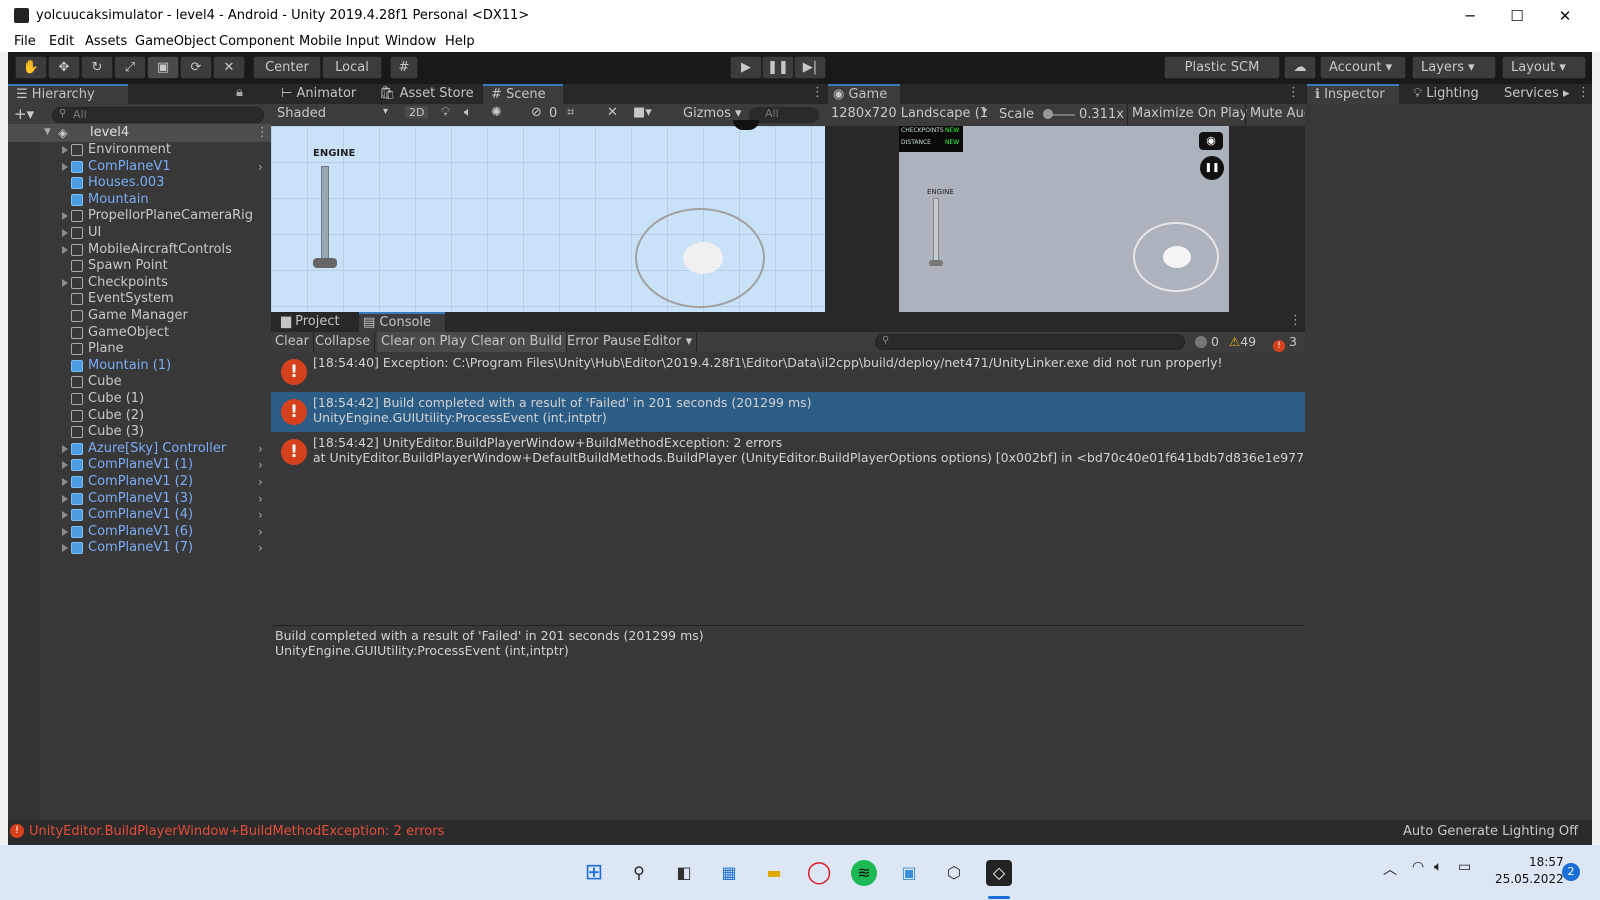  What do you see at coordinates (536, 112) in the screenshot?
I see `hidden-objects-icon: ⊘` at bounding box center [536, 112].